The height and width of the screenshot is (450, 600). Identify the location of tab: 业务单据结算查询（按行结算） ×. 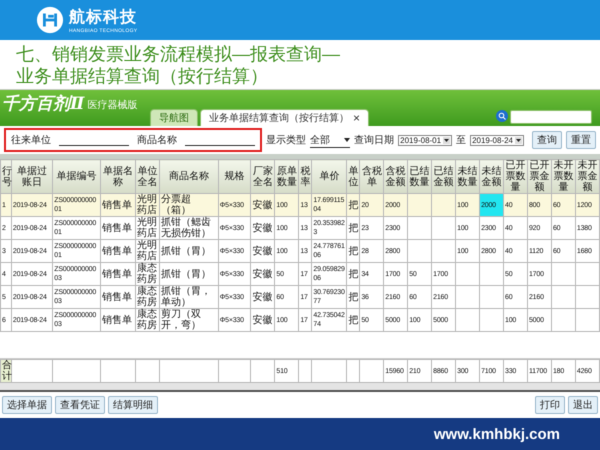
(285, 117).